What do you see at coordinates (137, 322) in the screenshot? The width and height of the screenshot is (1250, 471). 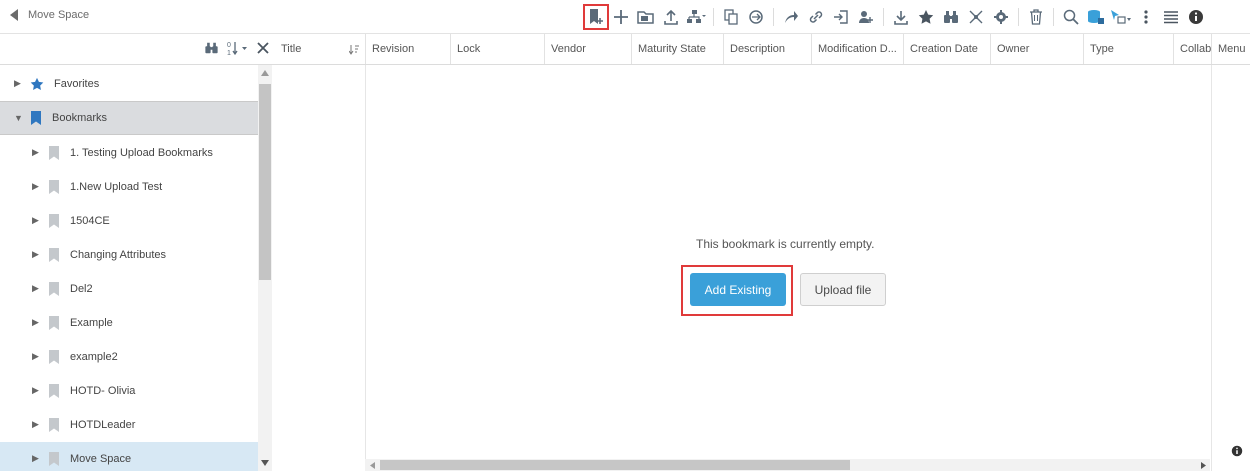 I see `tree-item-example: ▶ Example` at bounding box center [137, 322].